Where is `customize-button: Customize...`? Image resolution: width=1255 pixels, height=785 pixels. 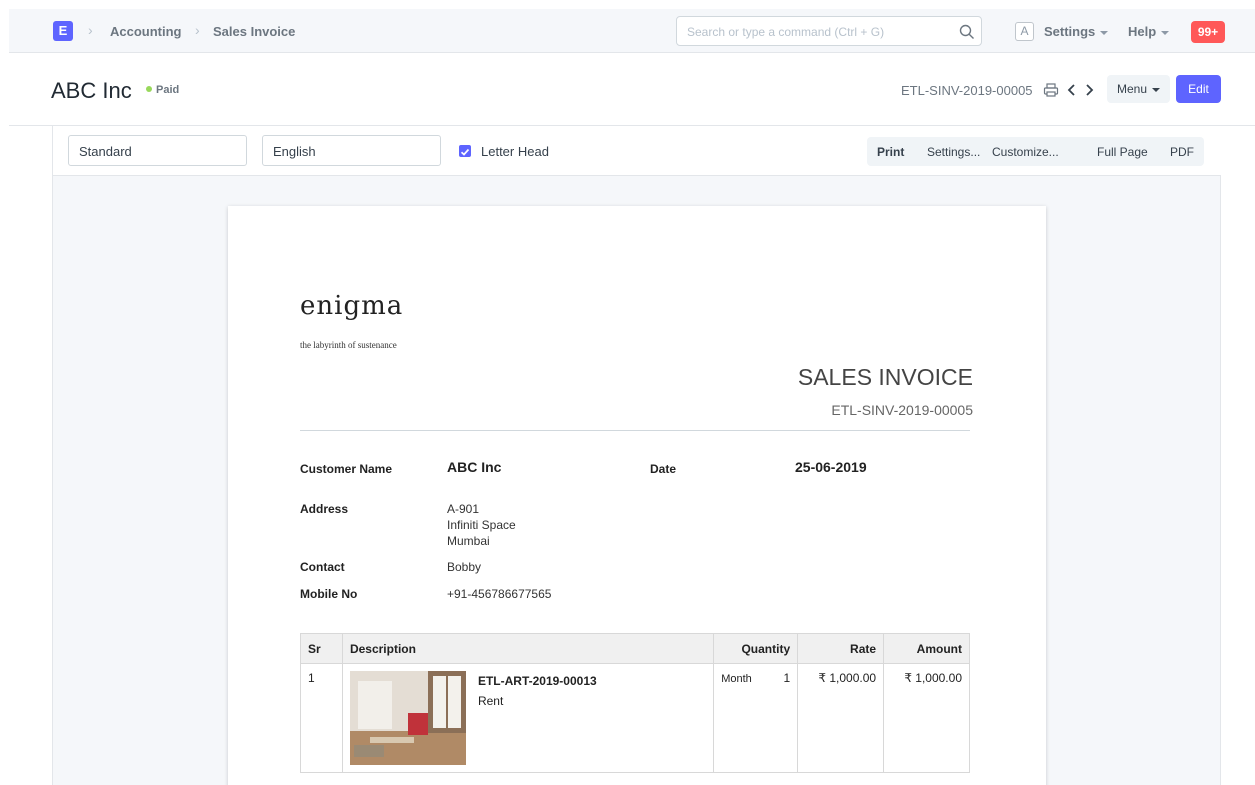
customize-button: Customize... is located at coordinates (1025, 152).